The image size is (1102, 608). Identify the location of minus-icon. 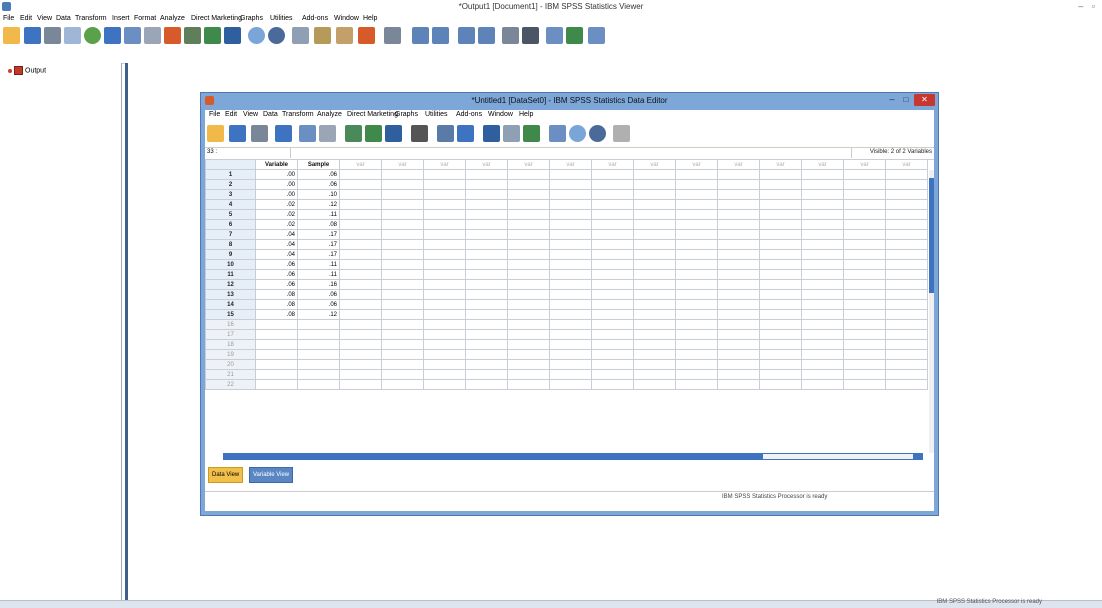
(486, 35).